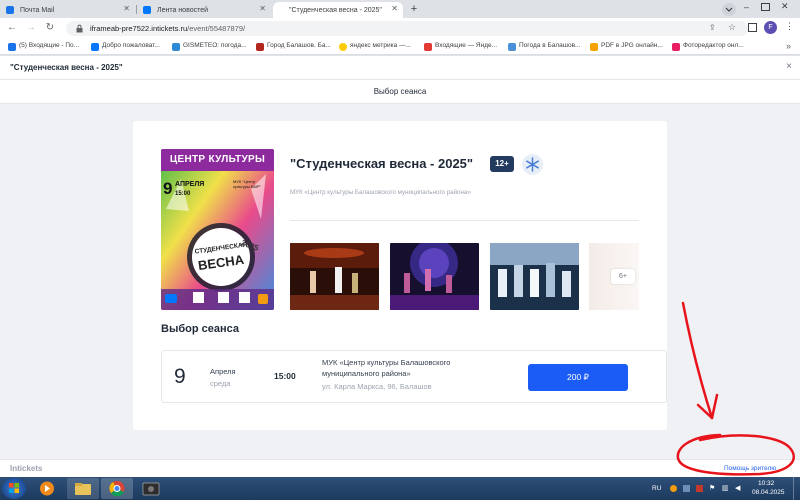 This screenshot has width=800, height=500. What do you see at coordinates (14, 488) in the screenshot?
I see `start-button` at bounding box center [14, 488].